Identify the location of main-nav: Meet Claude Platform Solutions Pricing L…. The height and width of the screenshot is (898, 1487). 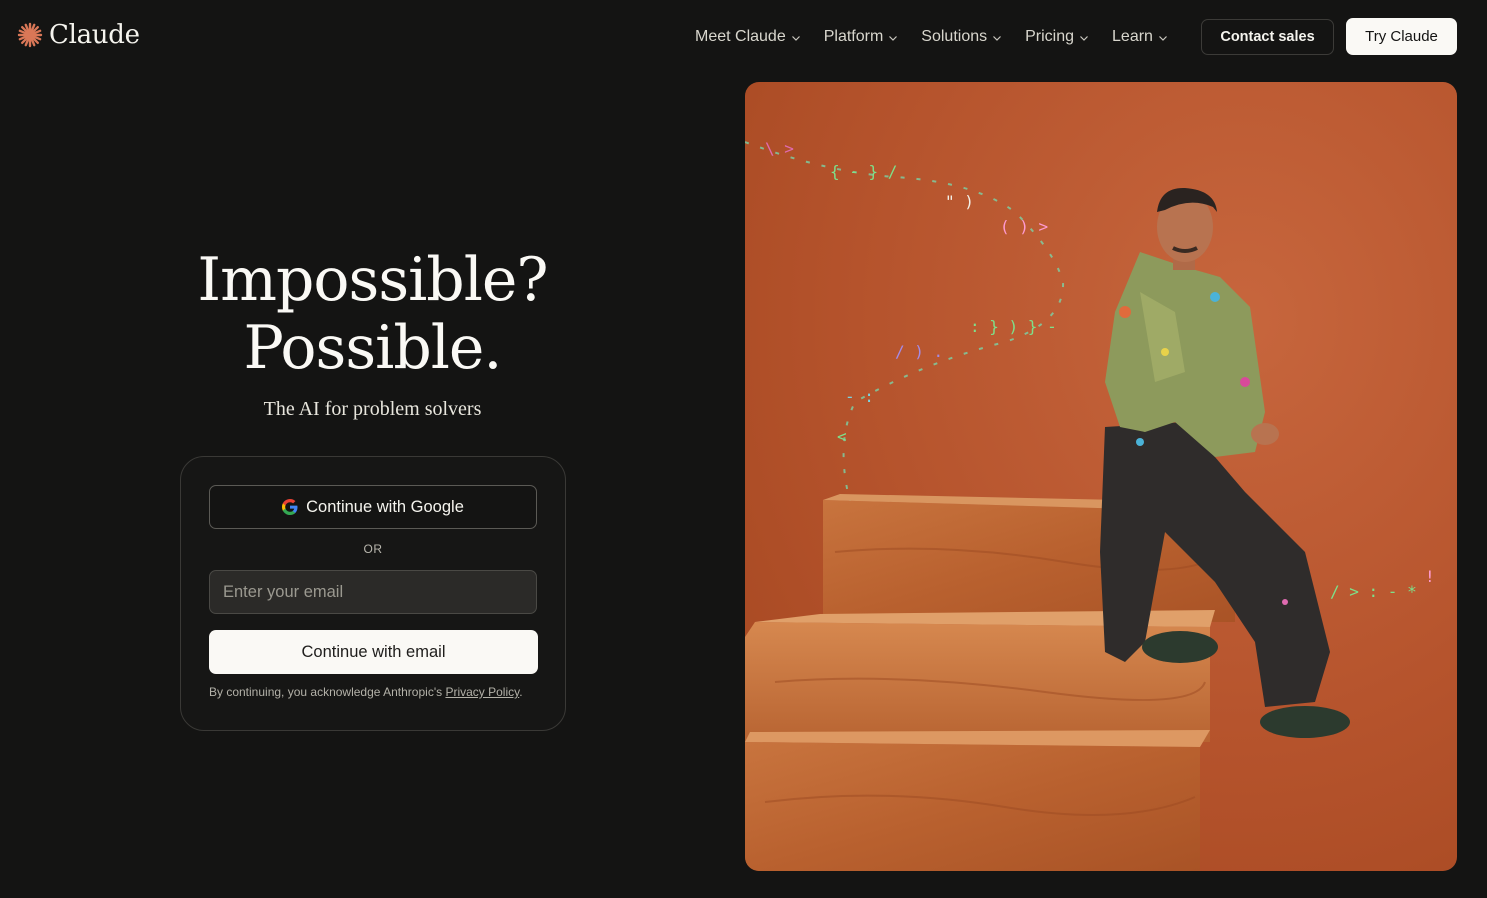
(943, 37).